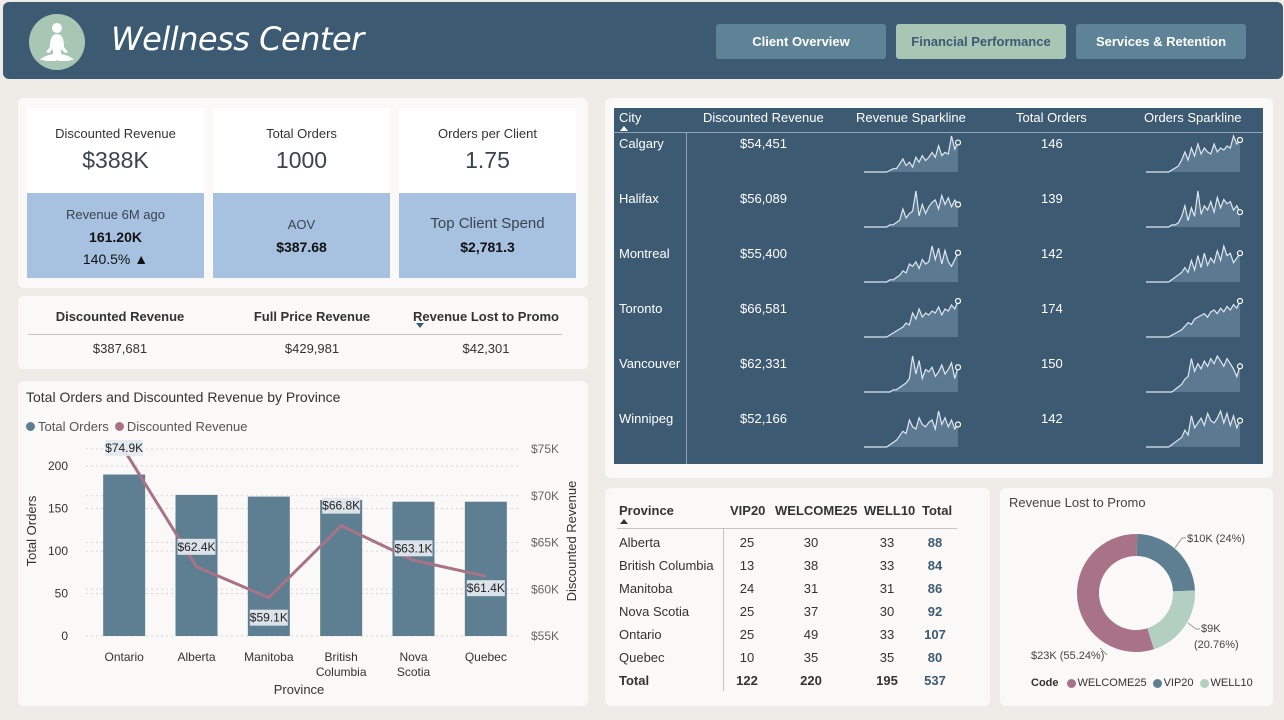  Describe the element at coordinates (1052, 363) in the screenshot. I see `city-total-orders: 150` at that location.